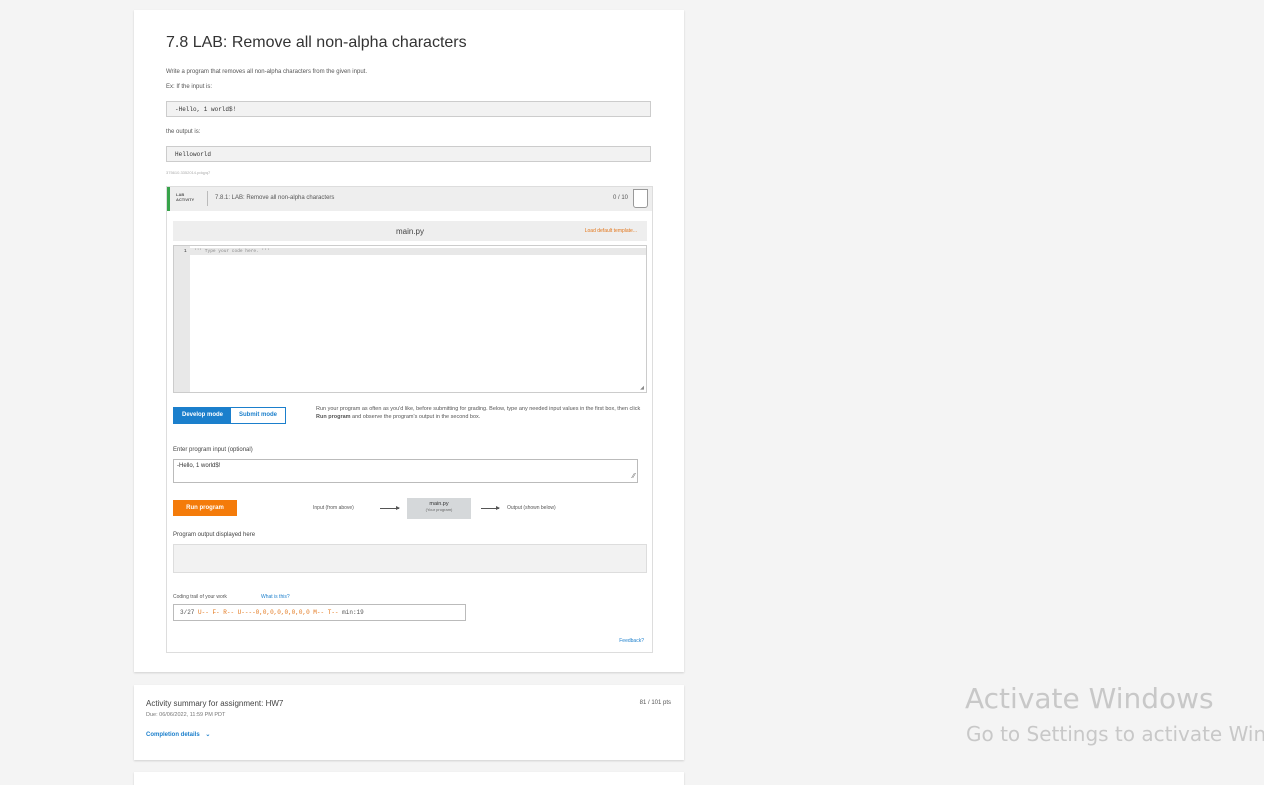  I want to click on completion-details-toggle: Completion details ⌄, so click(178, 734).